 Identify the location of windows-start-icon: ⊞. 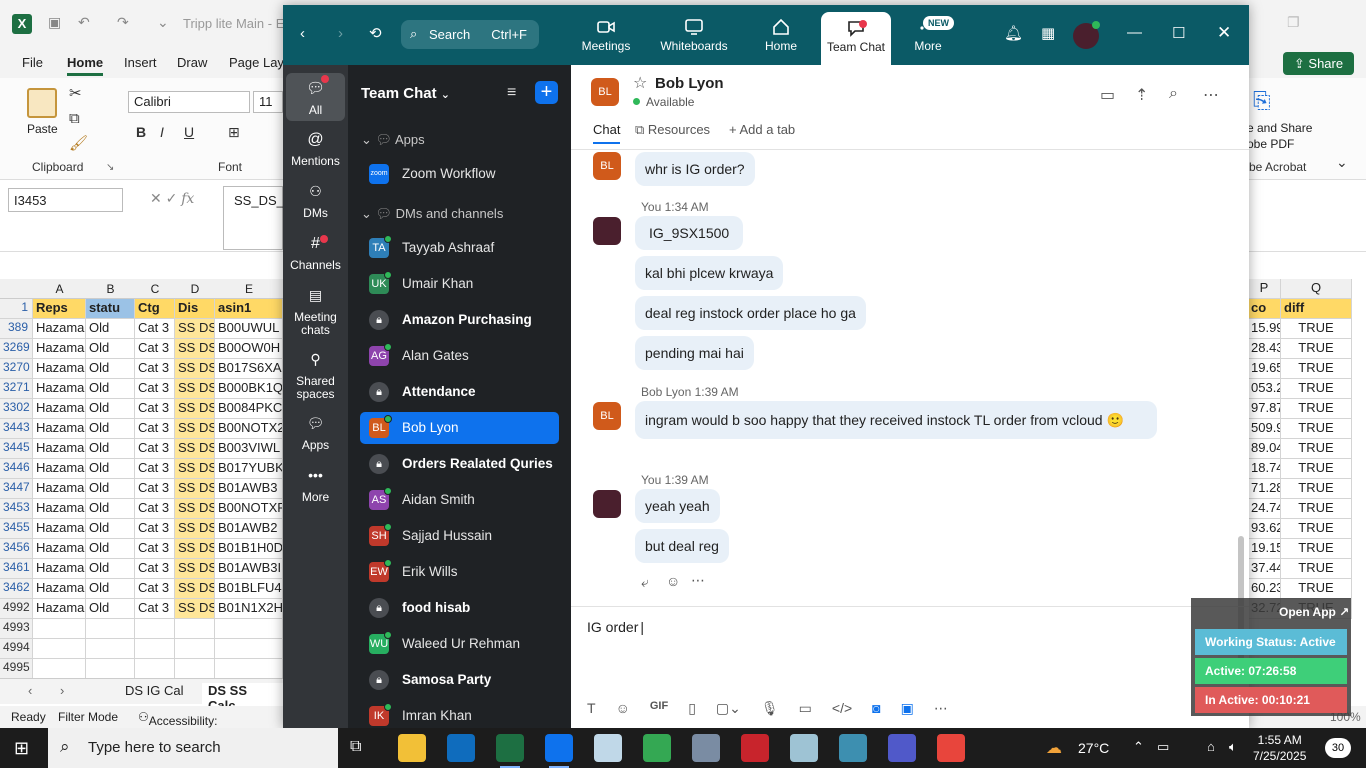
(21, 748).